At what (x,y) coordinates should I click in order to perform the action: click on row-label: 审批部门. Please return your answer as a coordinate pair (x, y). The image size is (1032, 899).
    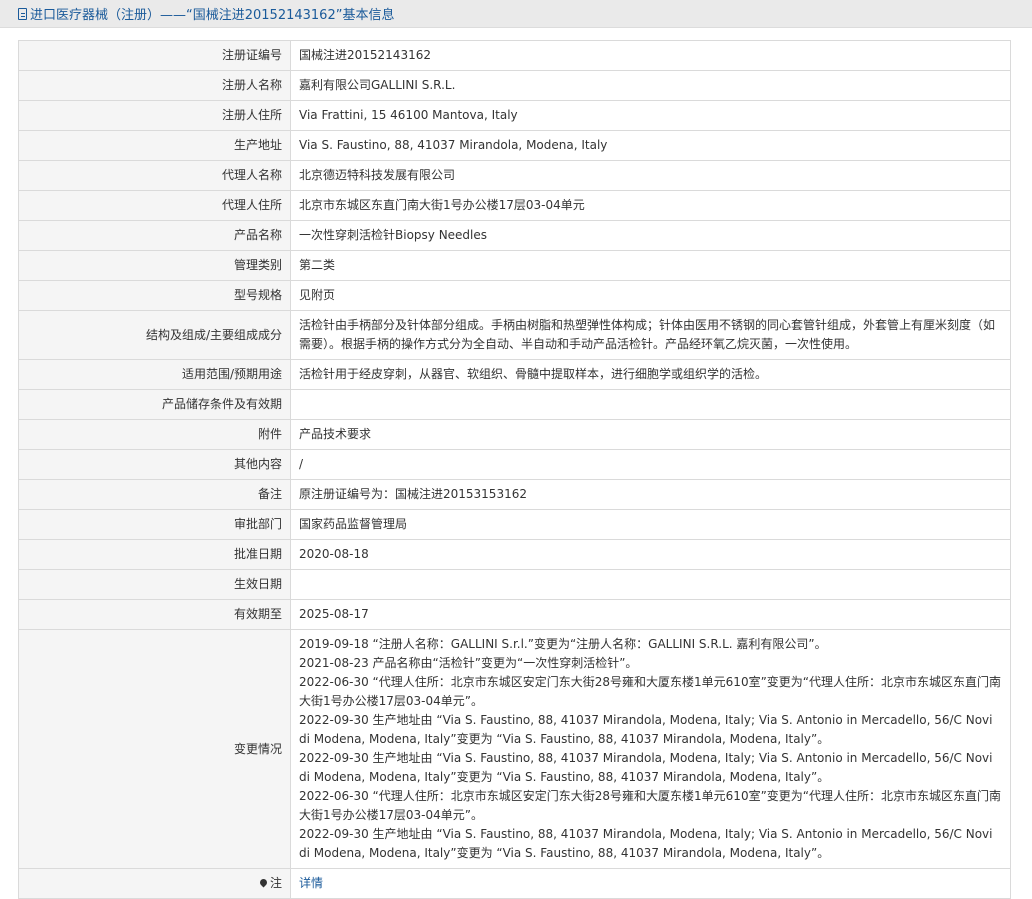
    Looking at the image, I should click on (154, 524).